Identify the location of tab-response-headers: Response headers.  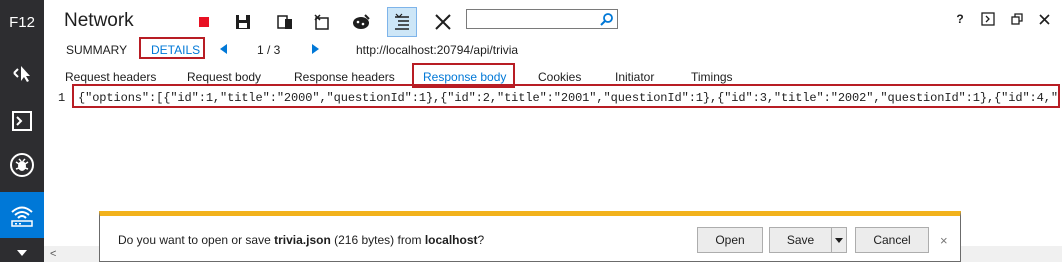
(344, 77).